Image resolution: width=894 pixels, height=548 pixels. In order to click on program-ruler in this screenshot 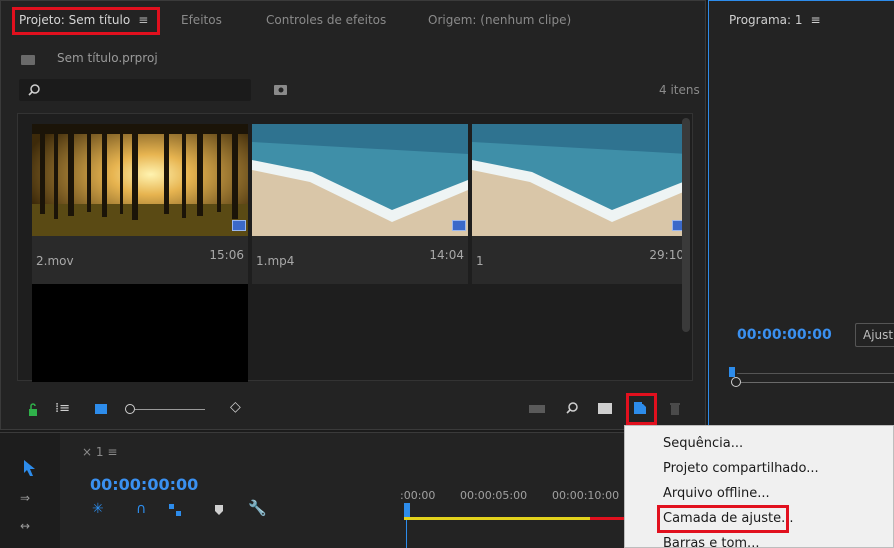, I will do `click(811, 372)`.